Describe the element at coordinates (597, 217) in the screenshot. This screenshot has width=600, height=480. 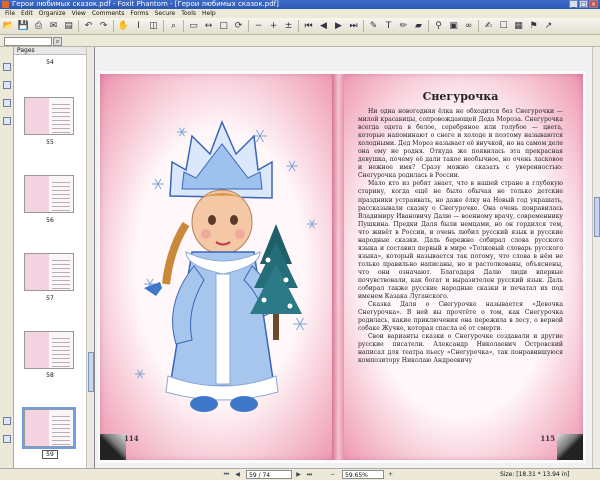
I see `document-scroll-thumb` at that location.